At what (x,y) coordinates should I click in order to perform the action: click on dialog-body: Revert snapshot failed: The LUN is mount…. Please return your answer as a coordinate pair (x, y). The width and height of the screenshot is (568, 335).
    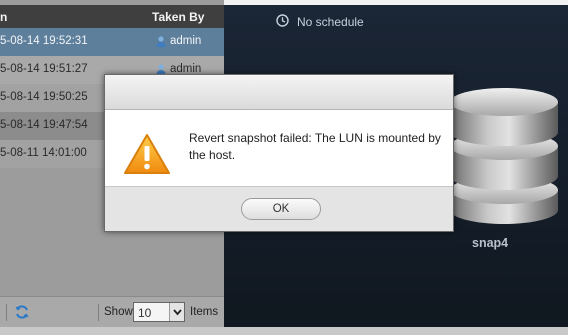
    Looking at the image, I should click on (279, 148).